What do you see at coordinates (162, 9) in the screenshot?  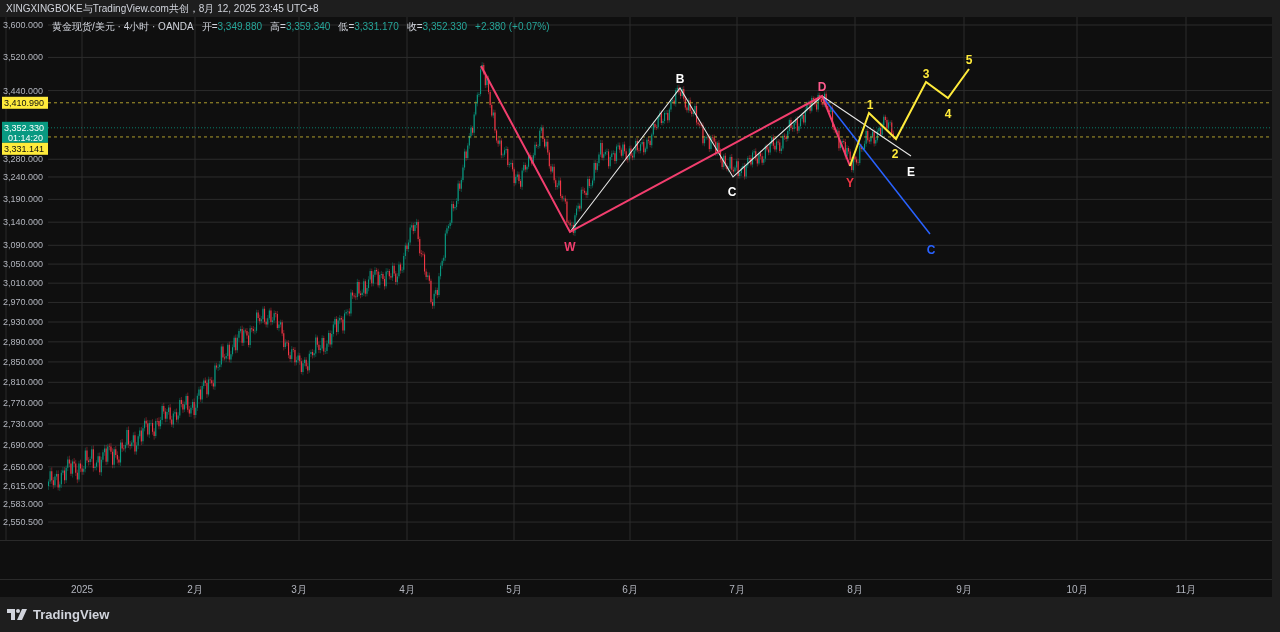 I see `chart-credit: XINGXINGBOKE与TradingView.com共创，8月 12, 2025 23:45 UTC+8` at bounding box center [162, 9].